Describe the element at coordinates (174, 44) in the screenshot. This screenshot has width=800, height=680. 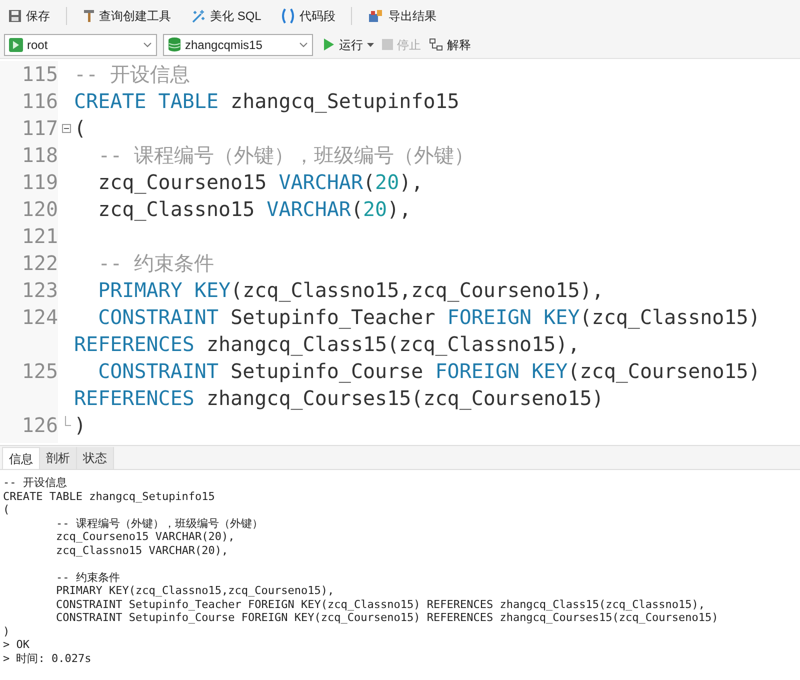
I see `database-icon` at that location.